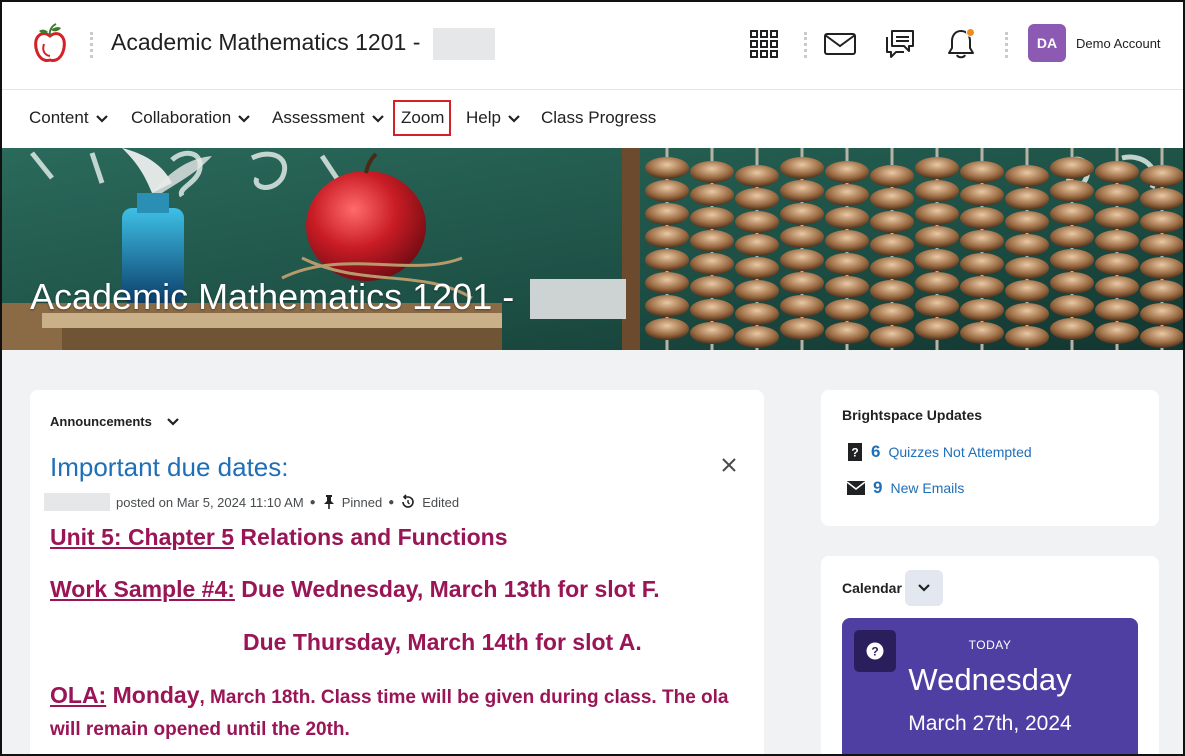 The image size is (1185, 756). I want to click on nav-item-class-progress: Class Progress, so click(598, 118).